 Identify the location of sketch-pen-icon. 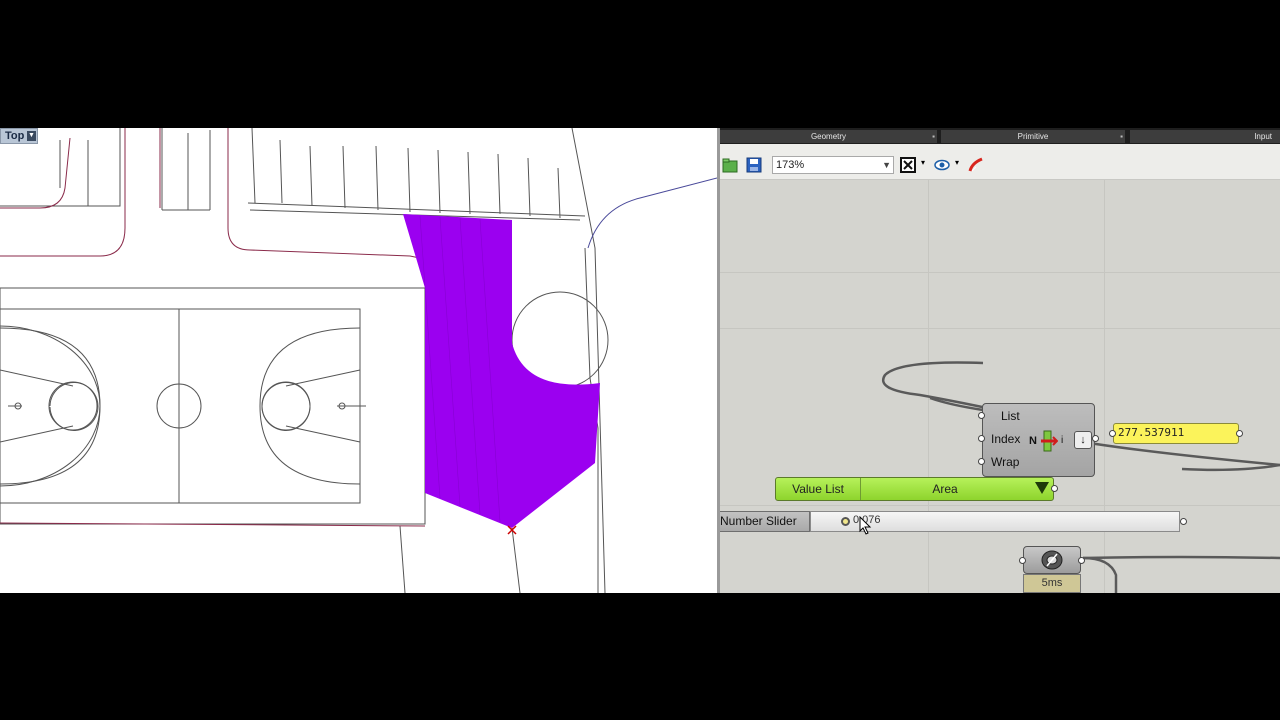
(976, 165).